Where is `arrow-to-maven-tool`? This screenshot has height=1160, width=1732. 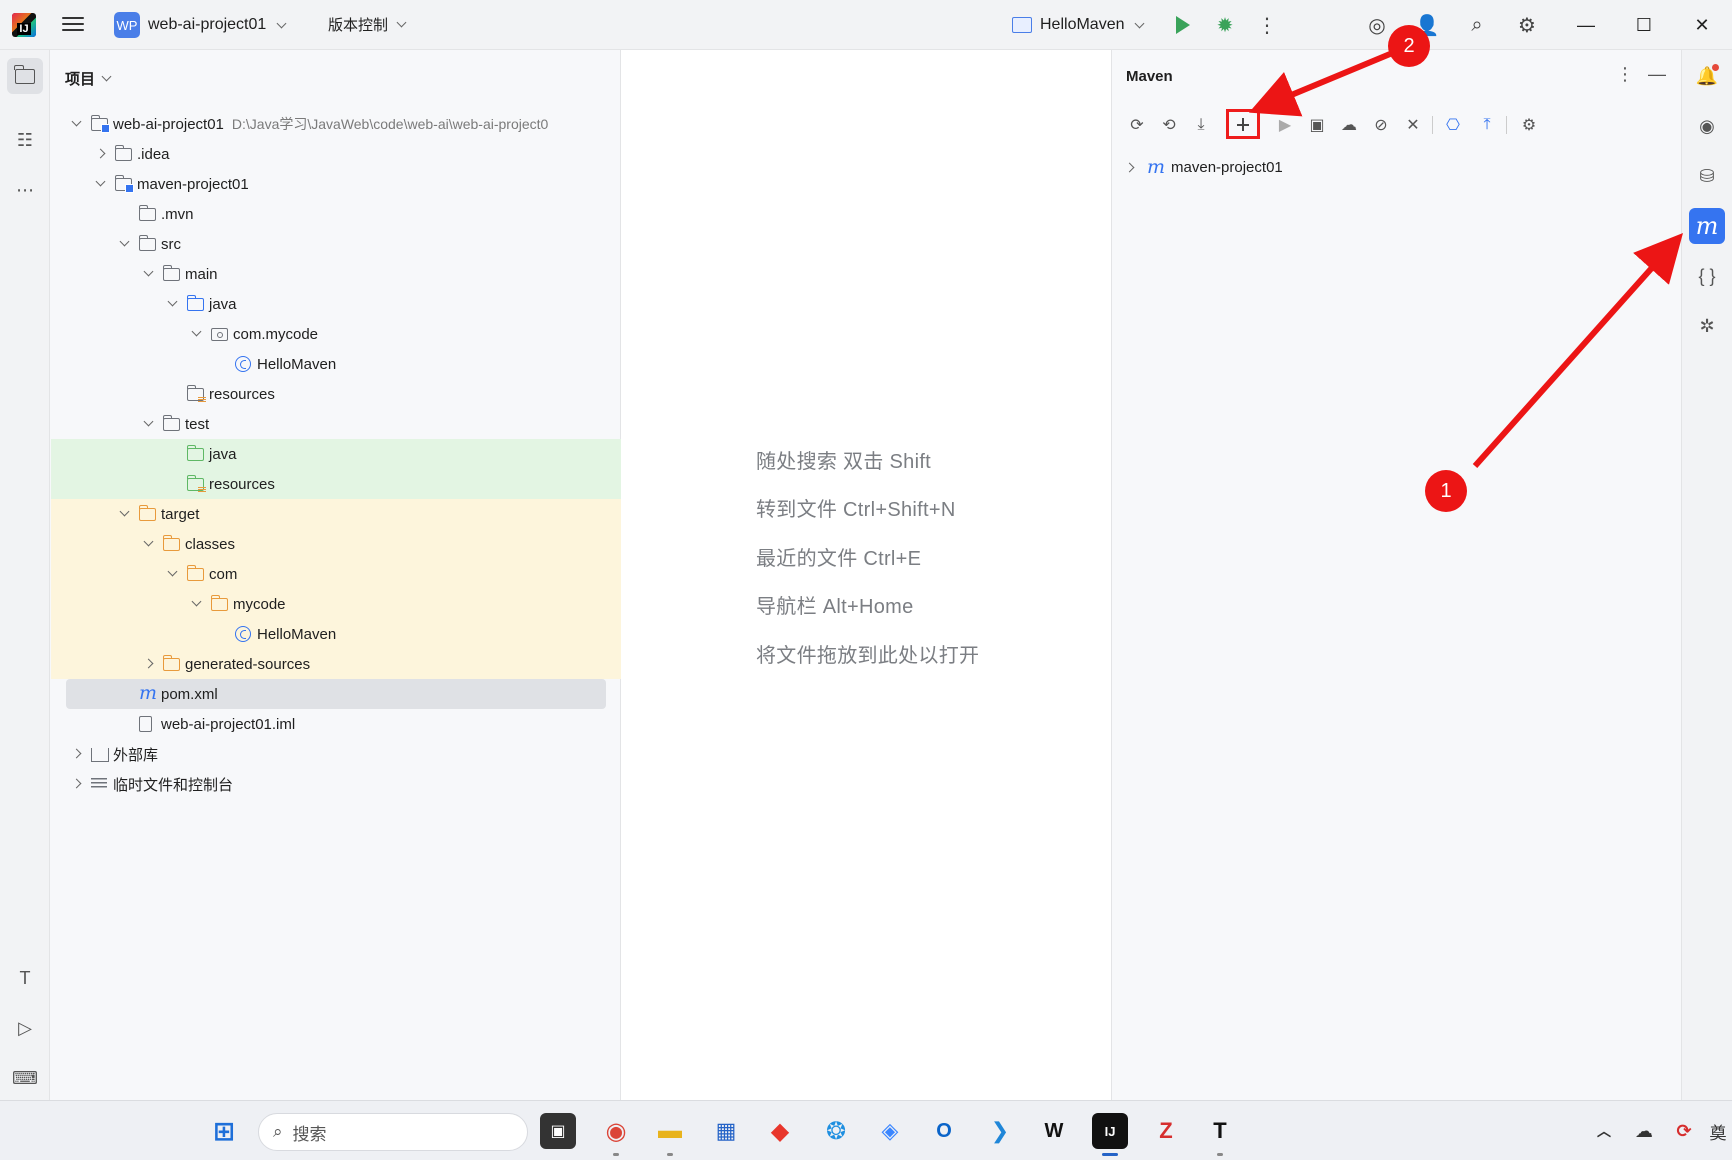 arrow-to-maven-tool is located at coordinates (1577, 350).